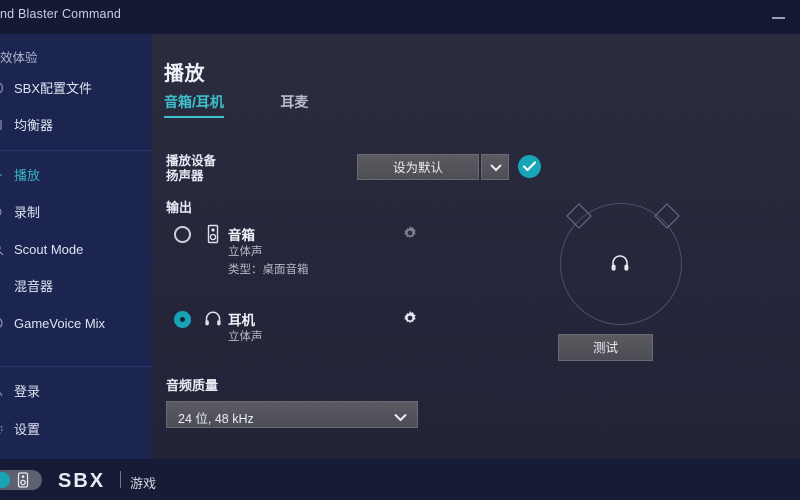  Describe the element at coordinates (82, 481) in the screenshot. I see `sbx-logo: SBX` at that location.